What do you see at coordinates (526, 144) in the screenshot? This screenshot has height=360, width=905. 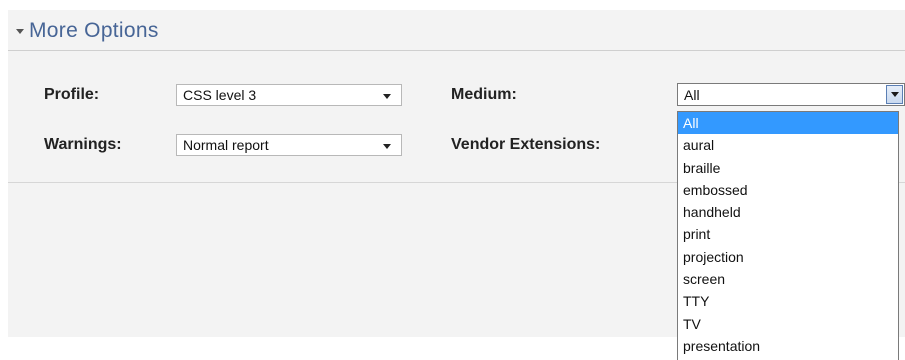 I see `vendor-extensions-label: Vendor Extensions:` at bounding box center [526, 144].